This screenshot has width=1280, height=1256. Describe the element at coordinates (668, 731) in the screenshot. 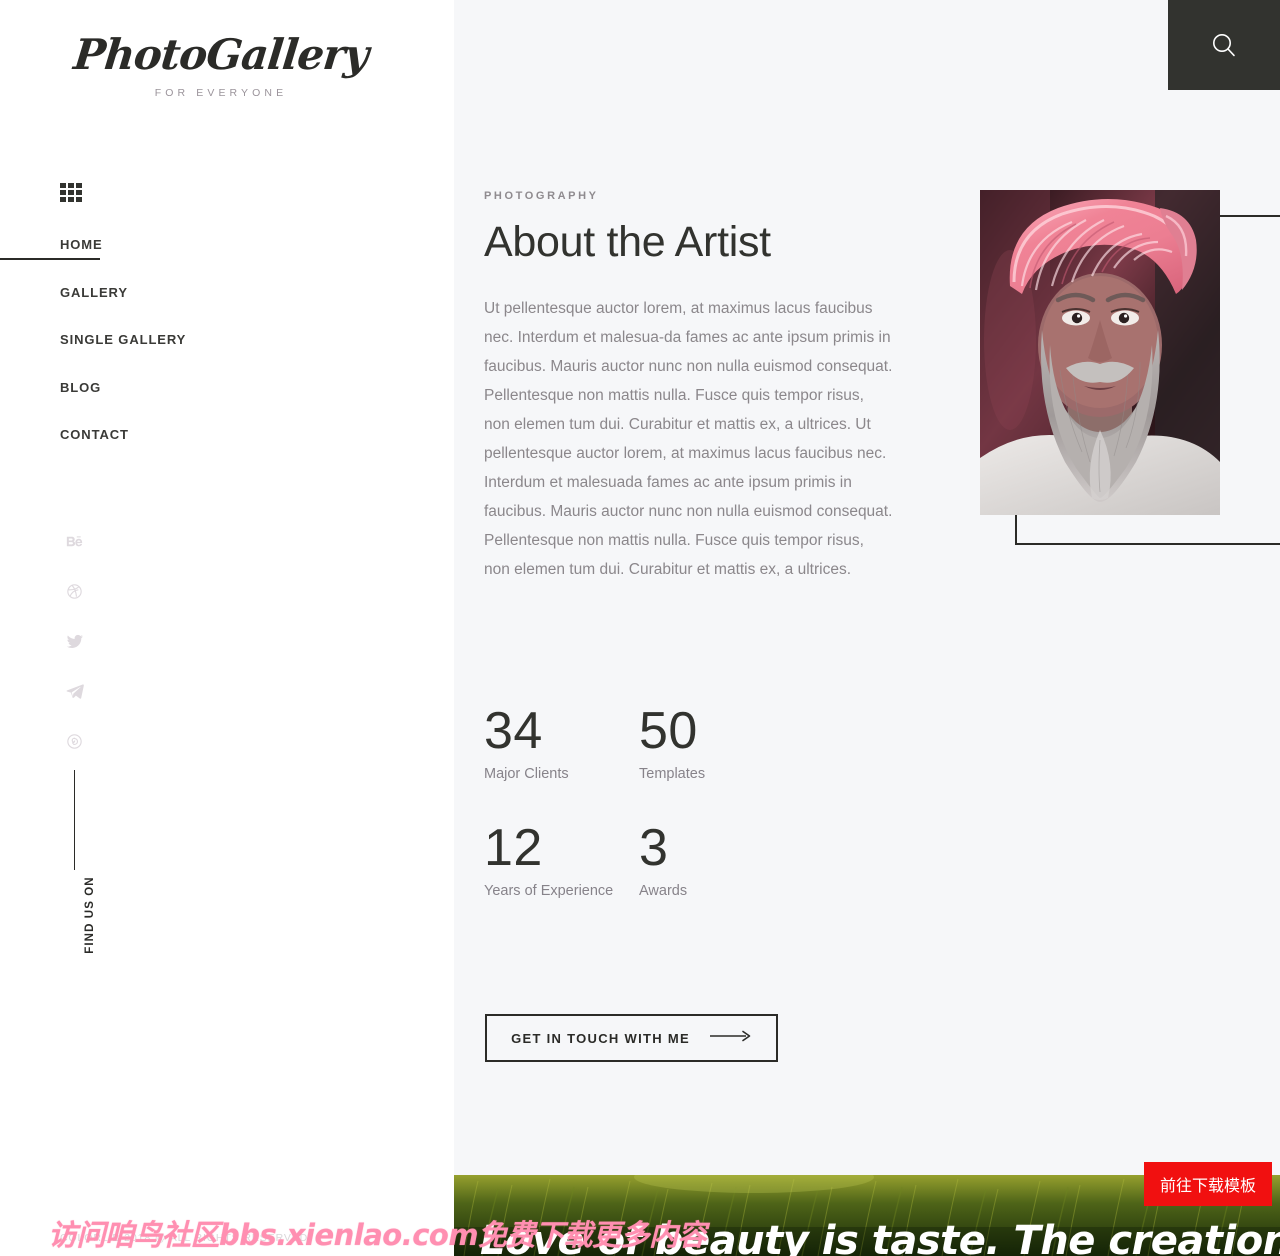

I see `stat-value: 50` at that location.